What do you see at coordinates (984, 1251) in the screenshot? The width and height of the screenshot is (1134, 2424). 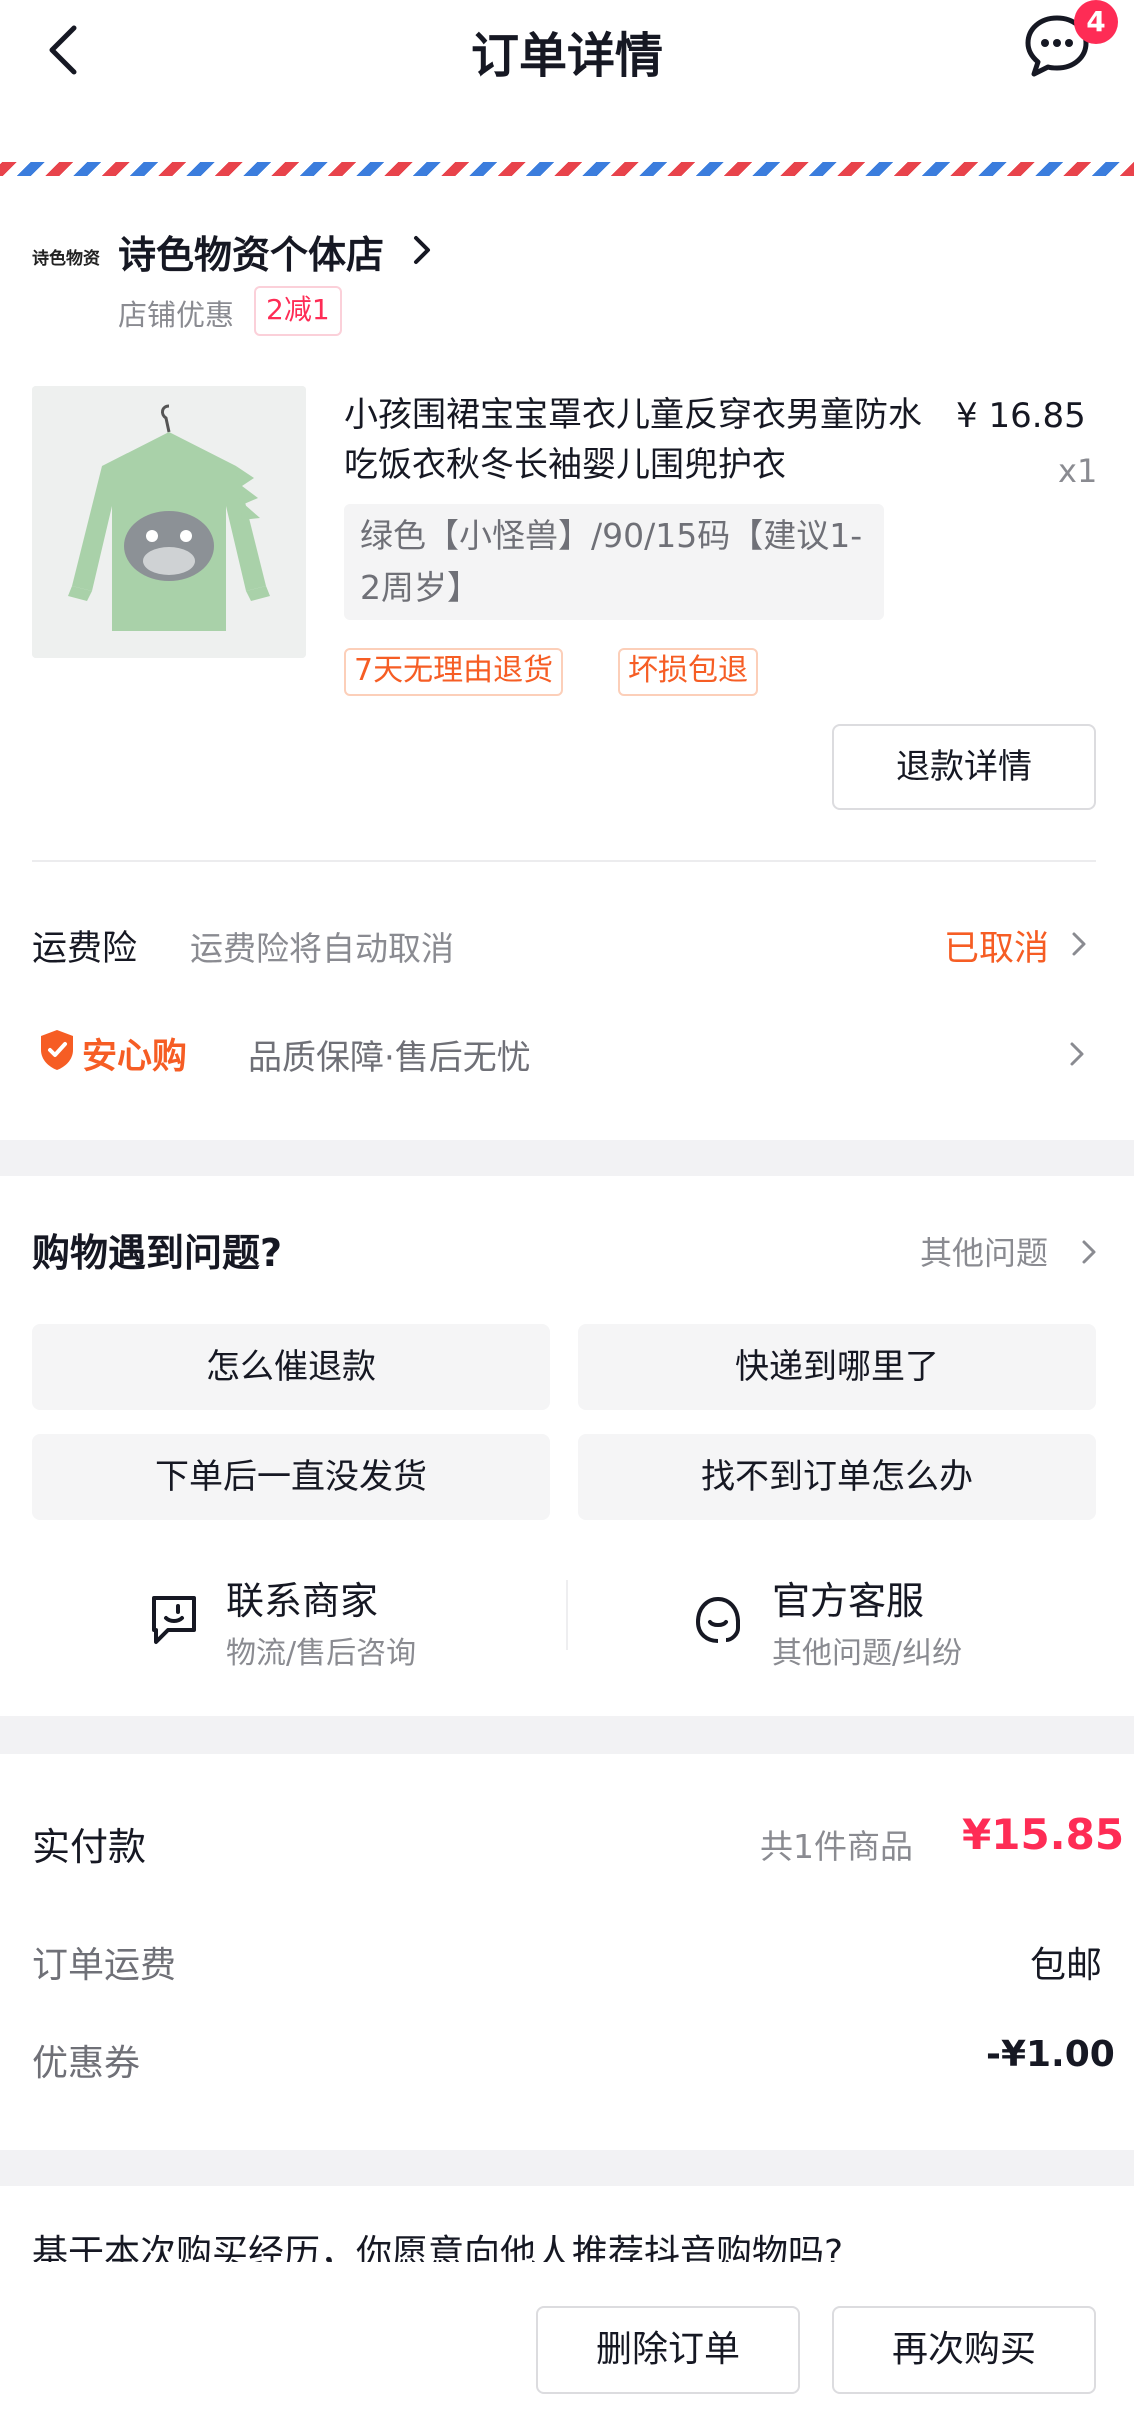 I see `other-questions-link: 其他问题` at bounding box center [984, 1251].